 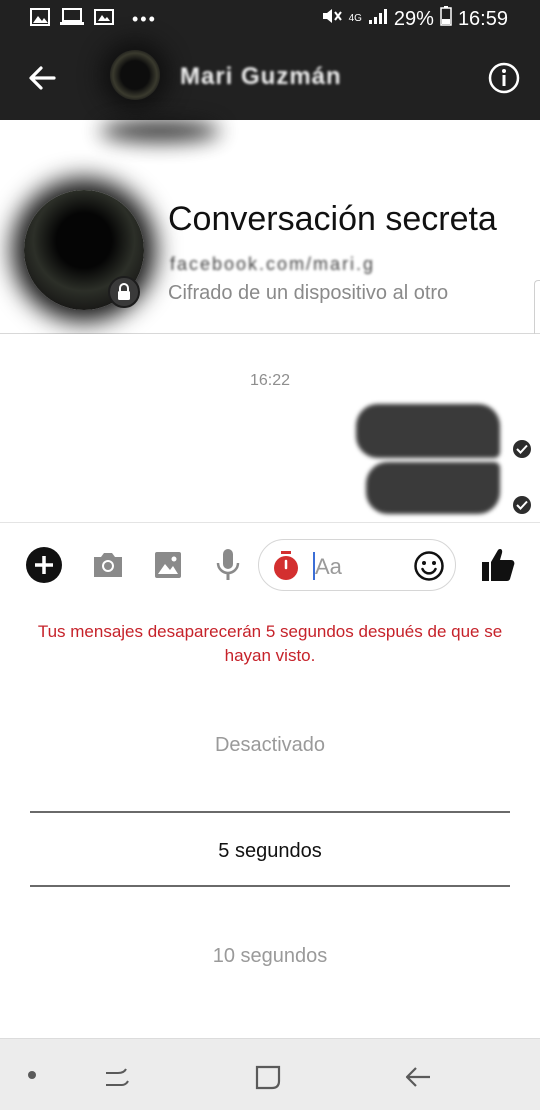 I want to click on message-composer: Aa, so click(x=270, y=565).